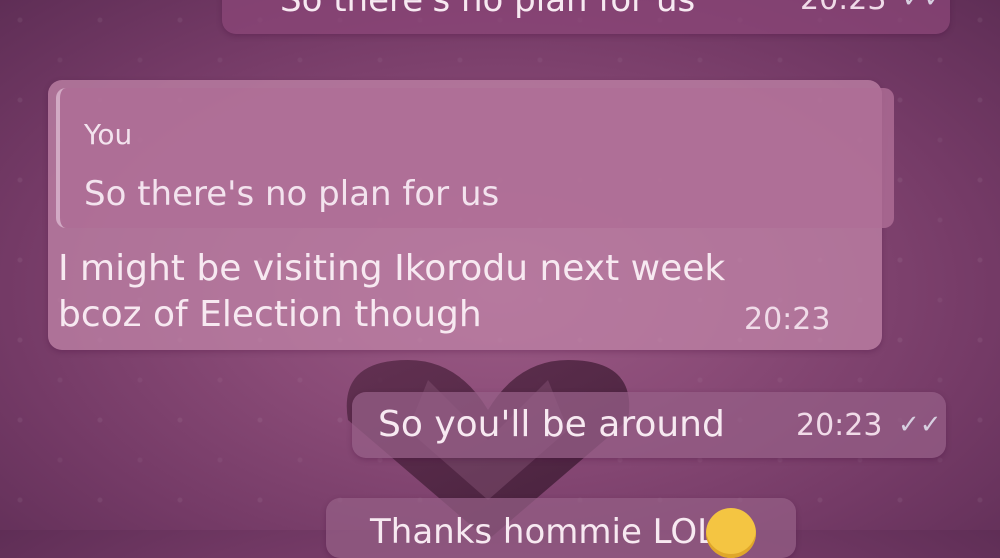  What do you see at coordinates (543, 532) in the screenshot?
I see `message-text: Thanks hommie LOL` at bounding box center [543, 532].